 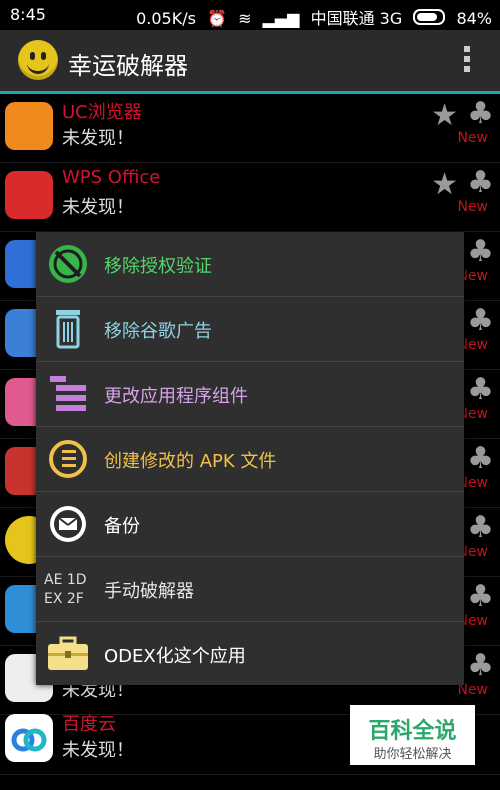 What do you see at coordinates (250, 197) in the screenshot?
I see `list-item: WPS Office 未发现！ ★ ♣ New` at bounding box center [250, 197].